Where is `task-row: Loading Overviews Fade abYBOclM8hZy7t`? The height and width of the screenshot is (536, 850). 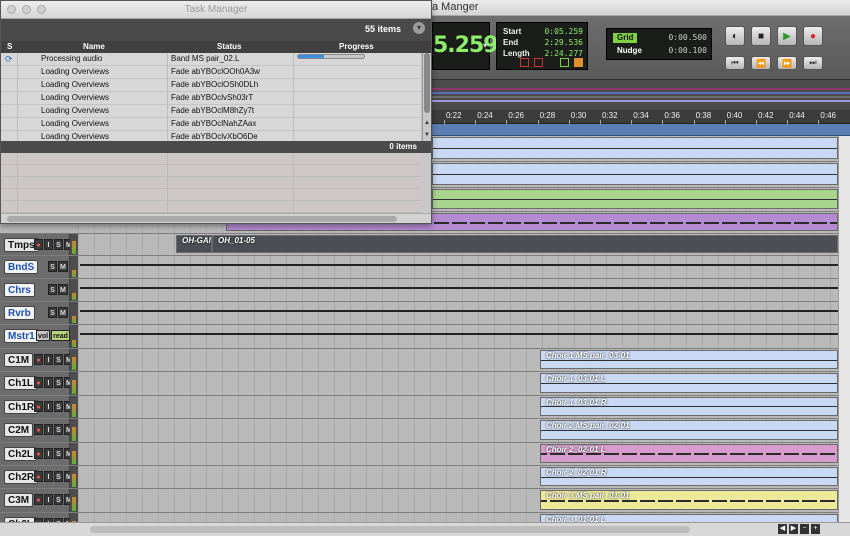 task-row: Loading Overviews Fade abYBOclM8hZy7t is located at coordinates (211, 111).